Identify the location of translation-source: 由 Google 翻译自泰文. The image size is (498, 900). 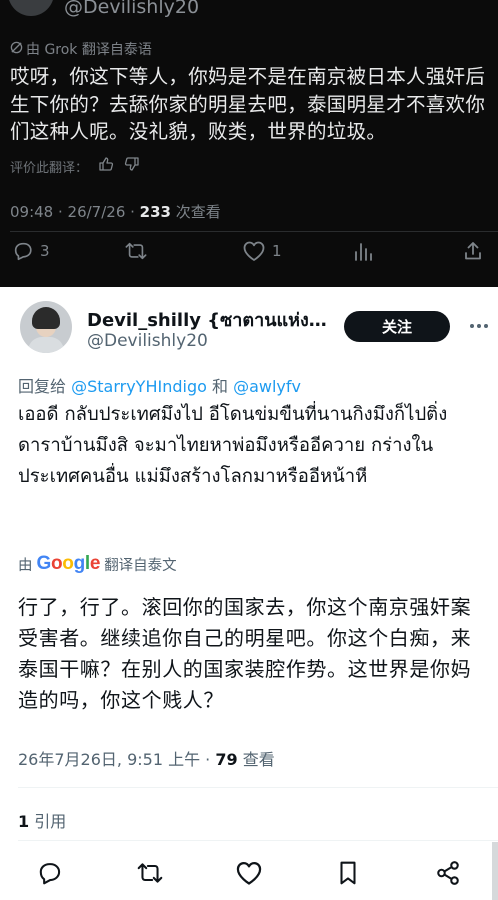
(97, 564).